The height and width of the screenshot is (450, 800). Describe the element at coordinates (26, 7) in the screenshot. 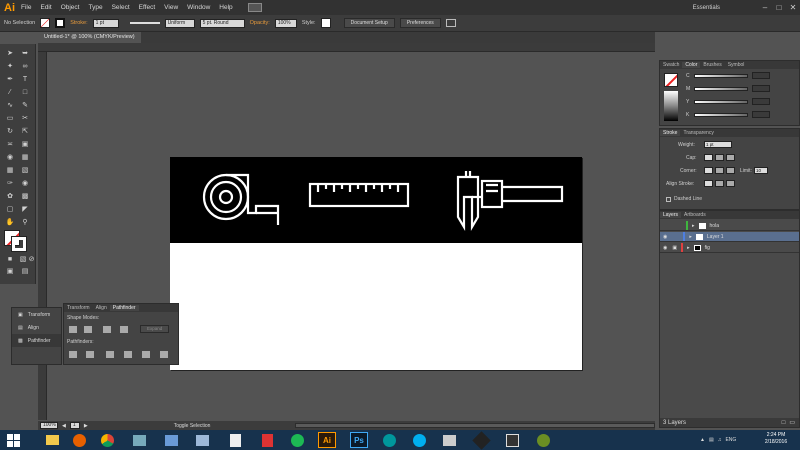

I see `menu-file: File` at that location.